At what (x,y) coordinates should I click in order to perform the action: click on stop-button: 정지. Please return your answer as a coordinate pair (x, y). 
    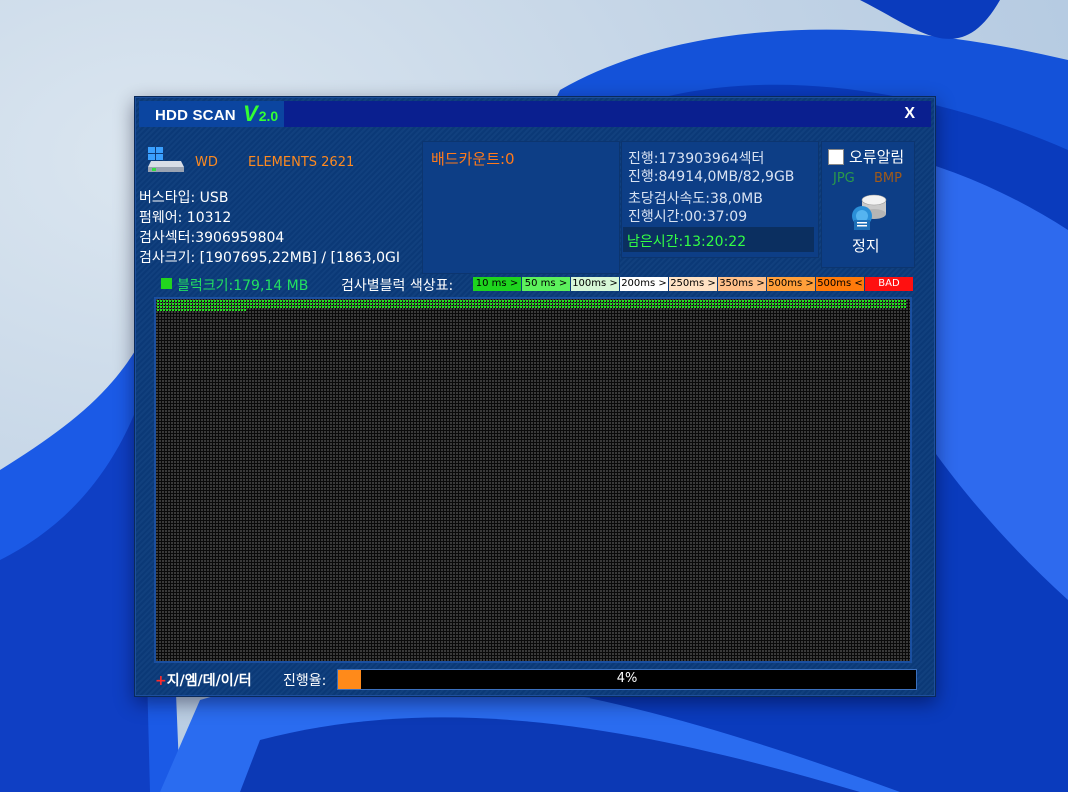
    Looking at the image, I should click on (866, 245).